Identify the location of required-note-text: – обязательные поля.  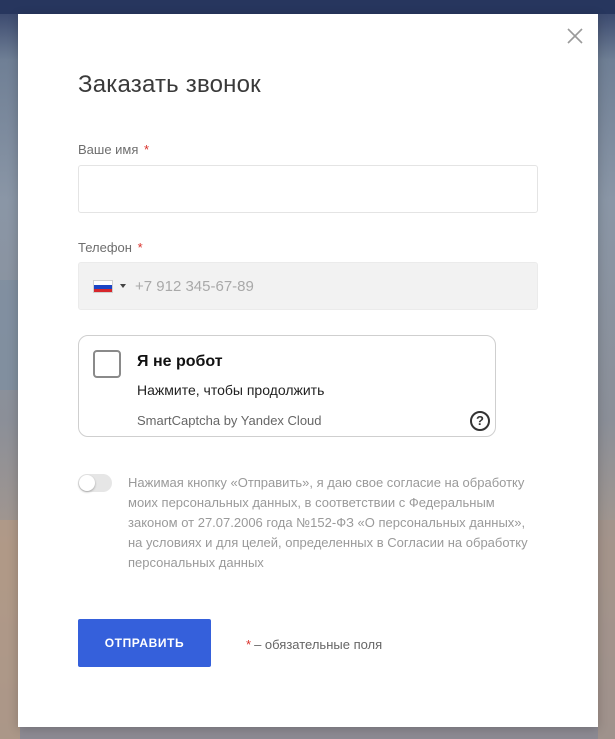
(318, 644).